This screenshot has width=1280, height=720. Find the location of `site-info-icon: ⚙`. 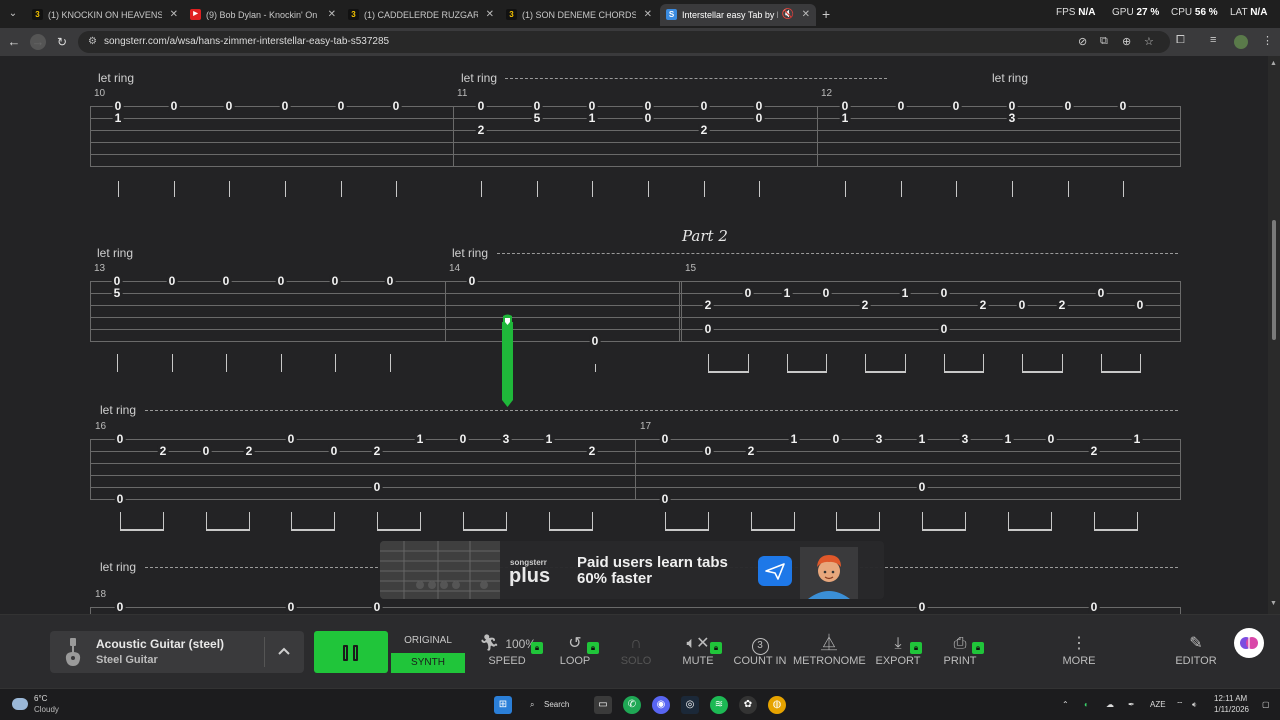

site-info-icon: ⚙ is located at coordinates (92, 41).